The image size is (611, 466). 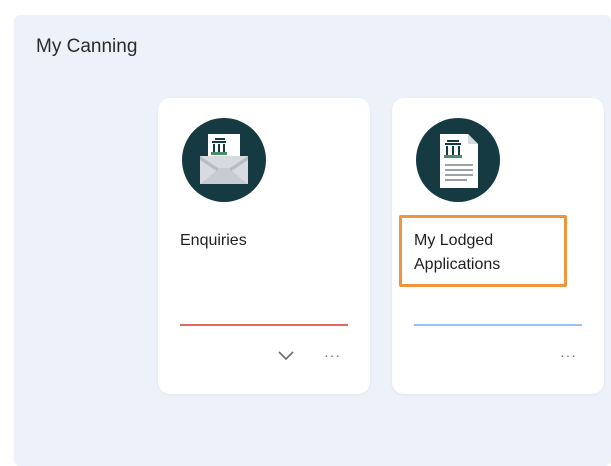 I want to click on tile-enquiries-accent-bar, so click(x=264, y=325).